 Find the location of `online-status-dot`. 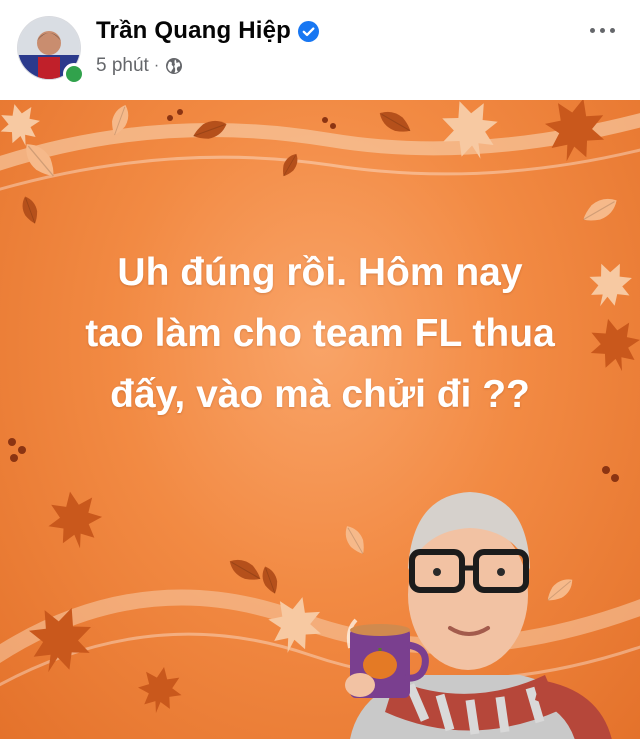

online-status-dot is located at coordinates (74, 74).